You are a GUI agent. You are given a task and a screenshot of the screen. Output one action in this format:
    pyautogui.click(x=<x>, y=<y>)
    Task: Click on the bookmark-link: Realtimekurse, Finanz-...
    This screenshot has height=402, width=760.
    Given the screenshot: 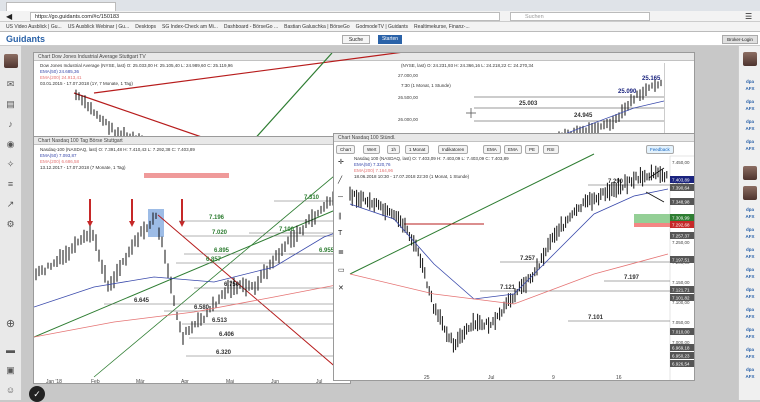 What is the action you would take?
    pyautogui.click(x=442, y=26)
    